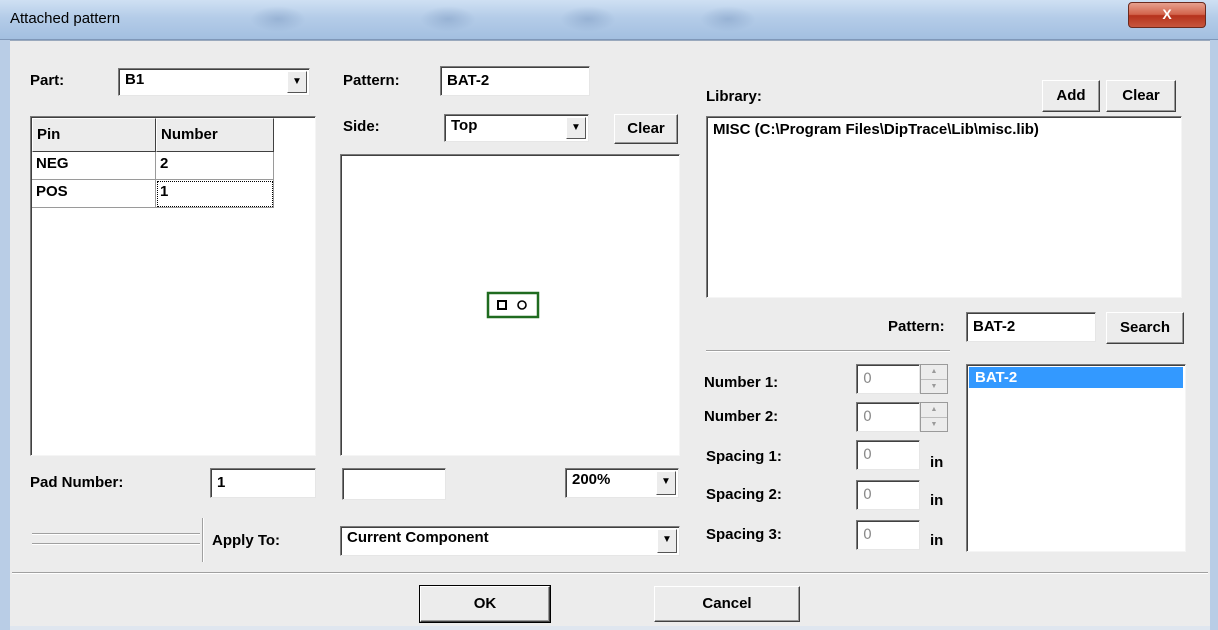  Describe the element at coordinates (937, 540) in the screenshot. I see `spacing3-unit: in` at that location.